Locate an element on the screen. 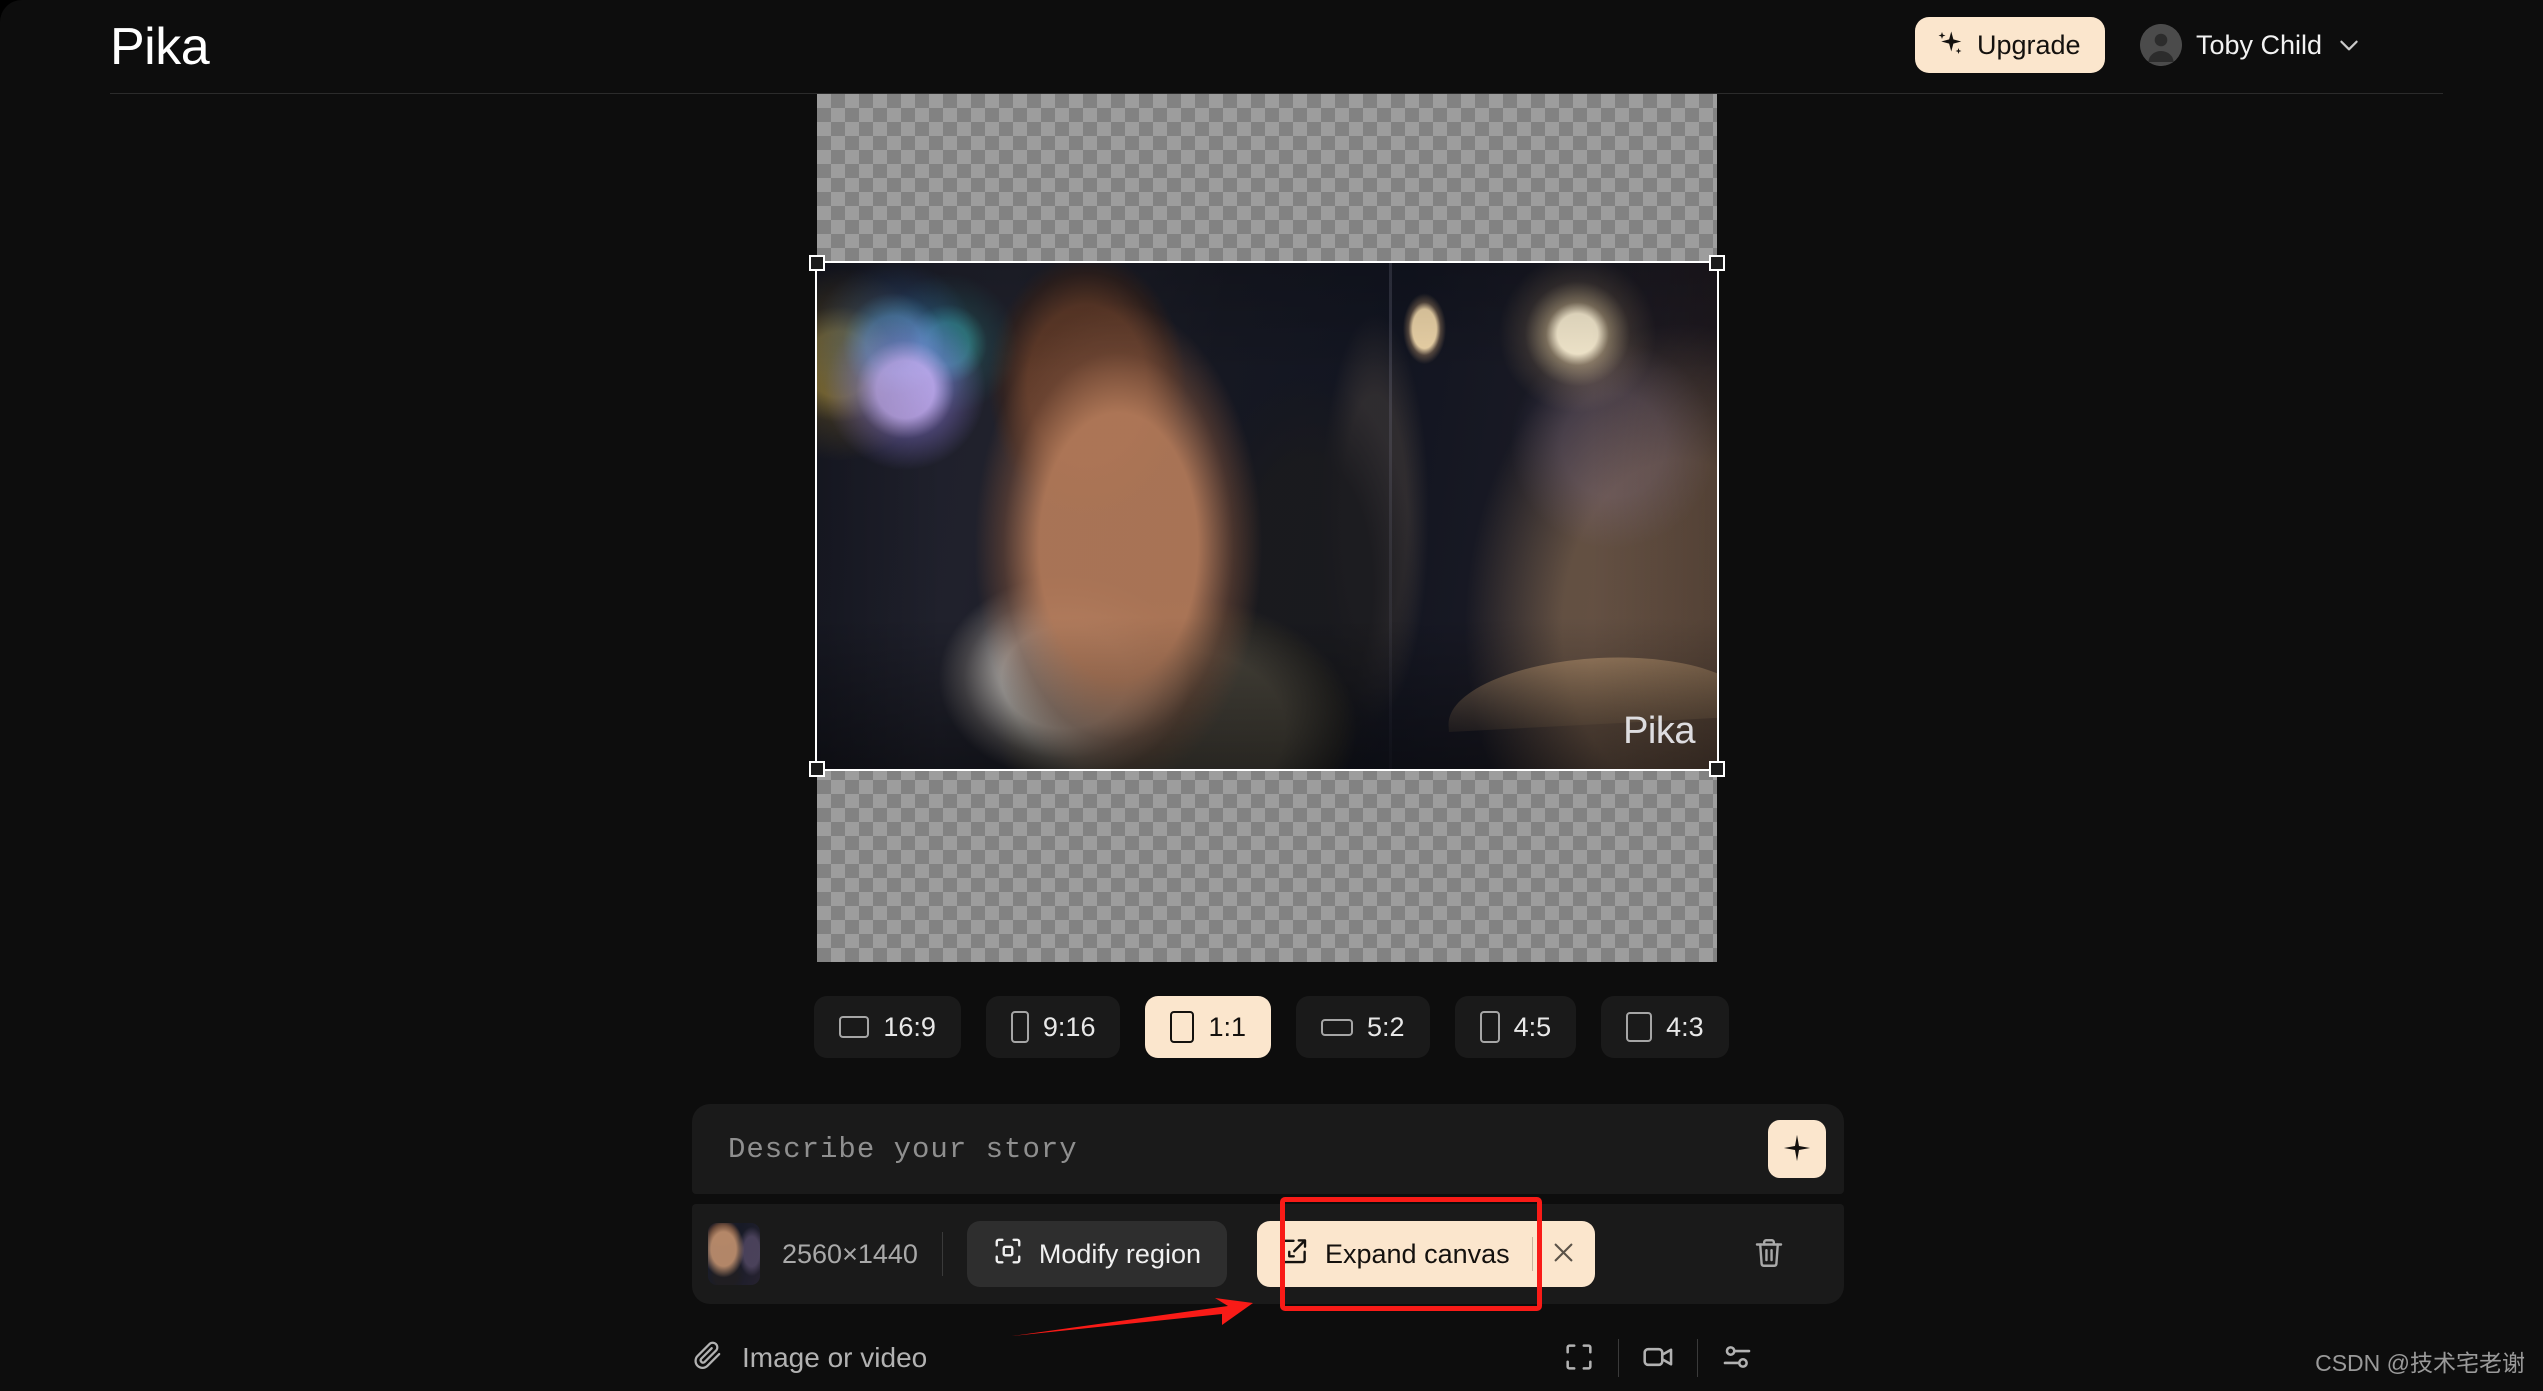 Image resolution: width=2543 pixels, height=1391 pixels. bottom-tool-group is located at coordinates (1658, 1358).